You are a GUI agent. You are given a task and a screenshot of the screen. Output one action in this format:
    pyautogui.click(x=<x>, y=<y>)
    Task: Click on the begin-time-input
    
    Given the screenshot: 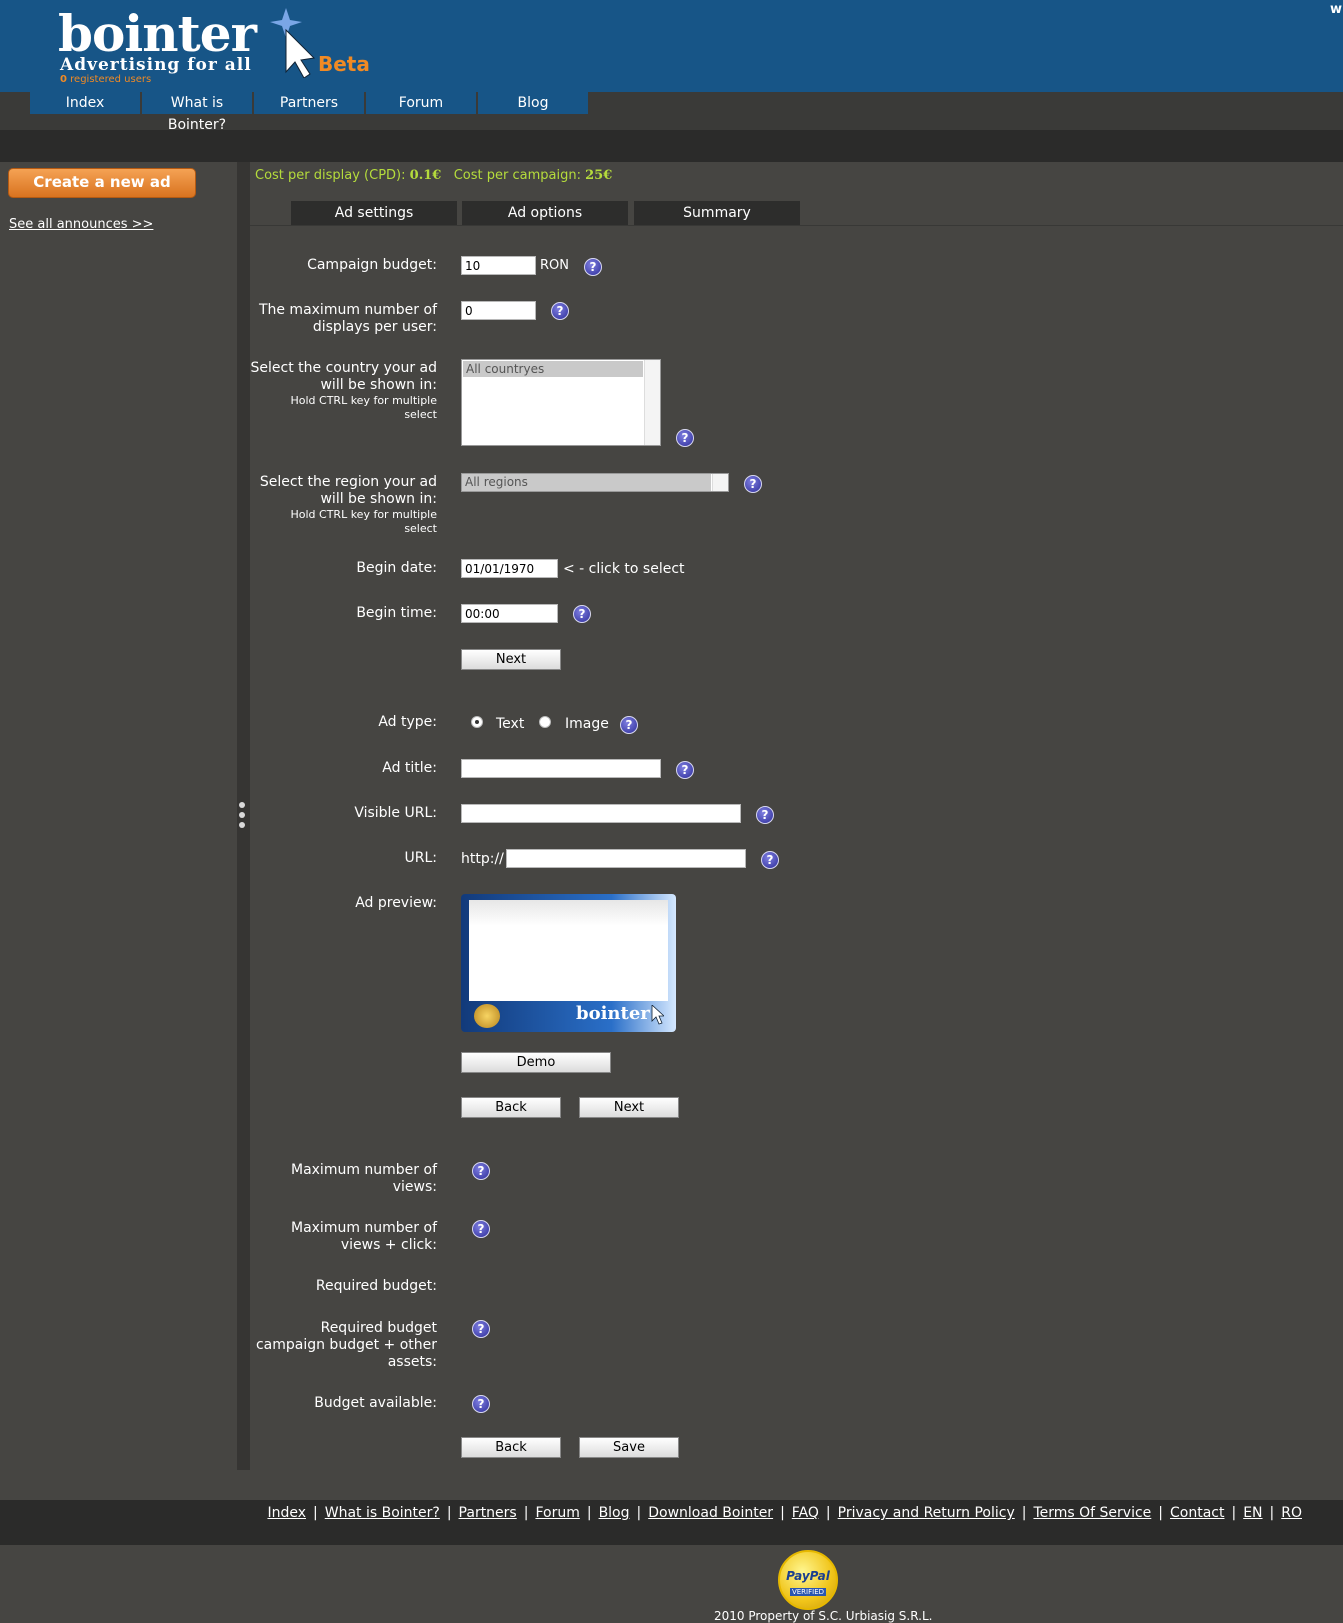 What is the action you would take?
    pyautogui.click(x=509, y=613)
    